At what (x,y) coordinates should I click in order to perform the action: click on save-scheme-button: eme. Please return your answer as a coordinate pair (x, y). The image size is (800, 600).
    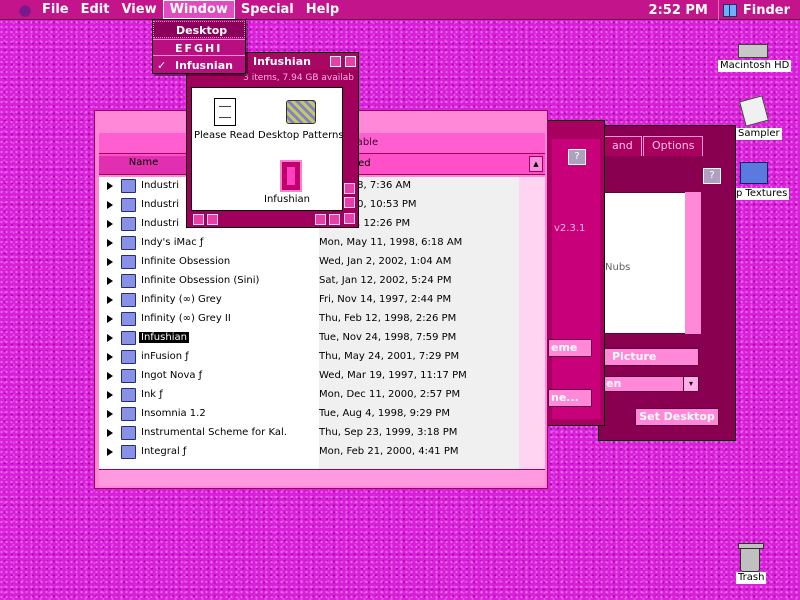
    Looking at the image, I should click on (570, 348).